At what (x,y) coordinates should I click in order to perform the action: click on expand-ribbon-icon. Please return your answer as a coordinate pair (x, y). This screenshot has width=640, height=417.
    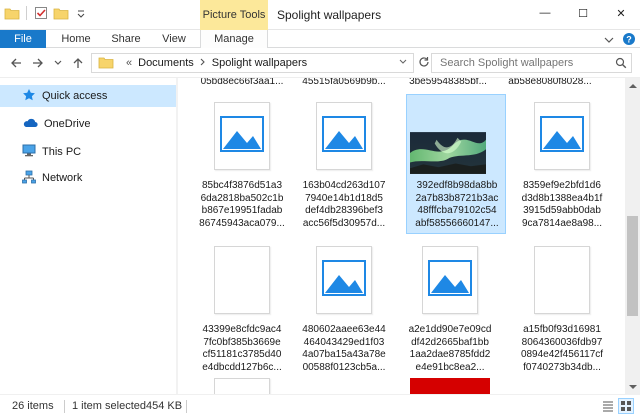
    Looking at the image, I should click on (609, 41).